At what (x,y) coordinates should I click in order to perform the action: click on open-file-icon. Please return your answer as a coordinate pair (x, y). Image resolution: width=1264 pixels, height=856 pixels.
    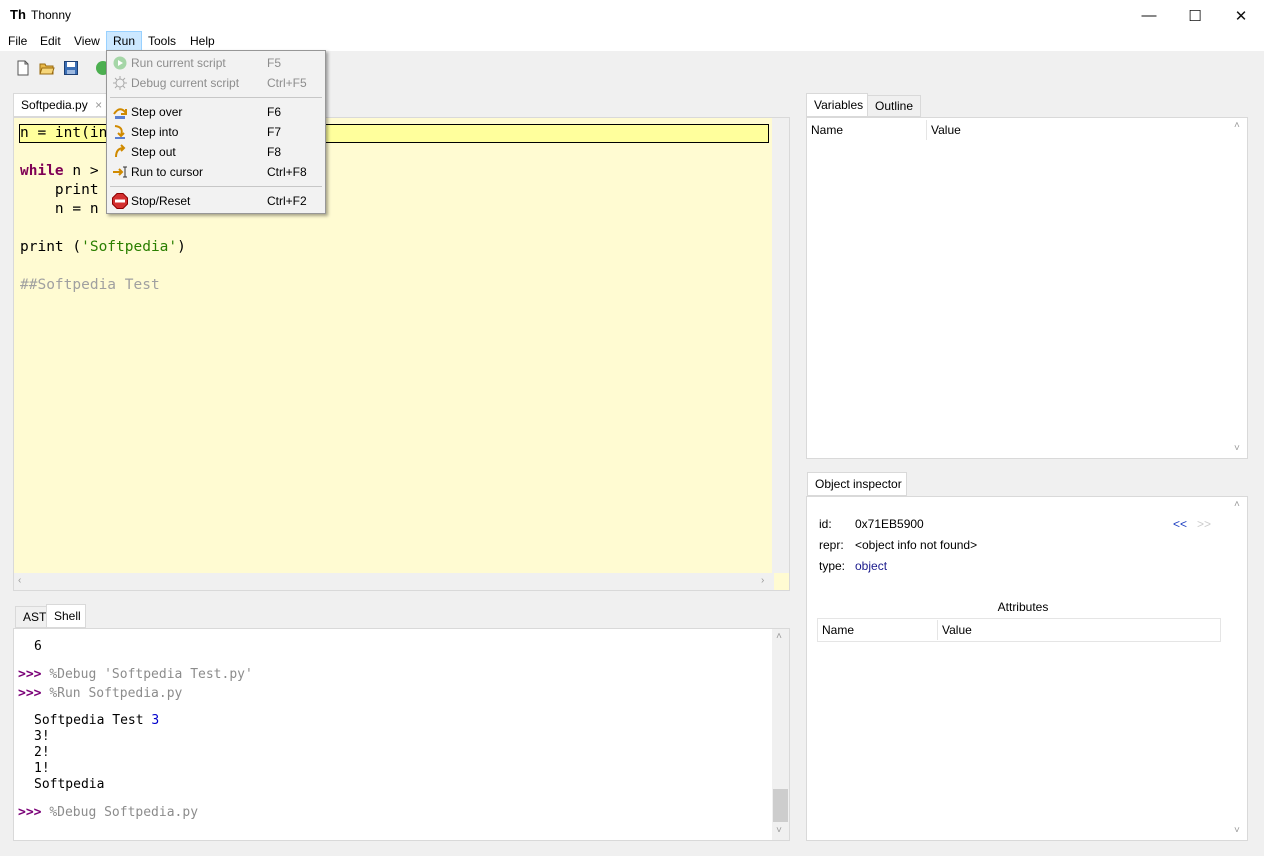
    Looking at the image, I should click on (47, 68).